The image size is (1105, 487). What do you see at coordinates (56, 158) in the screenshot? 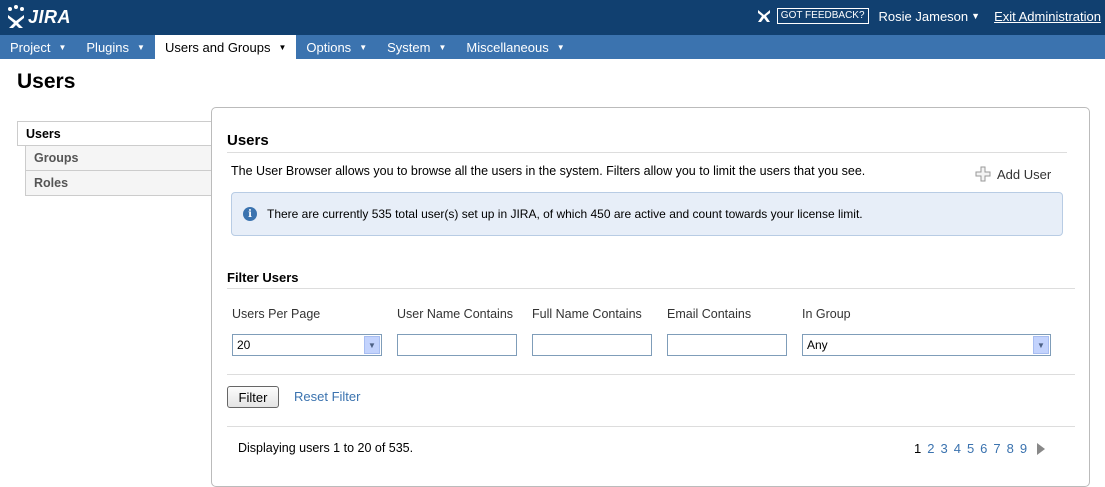
I see `sidebar-item-label: Groups` at bounding box center [56, 158].